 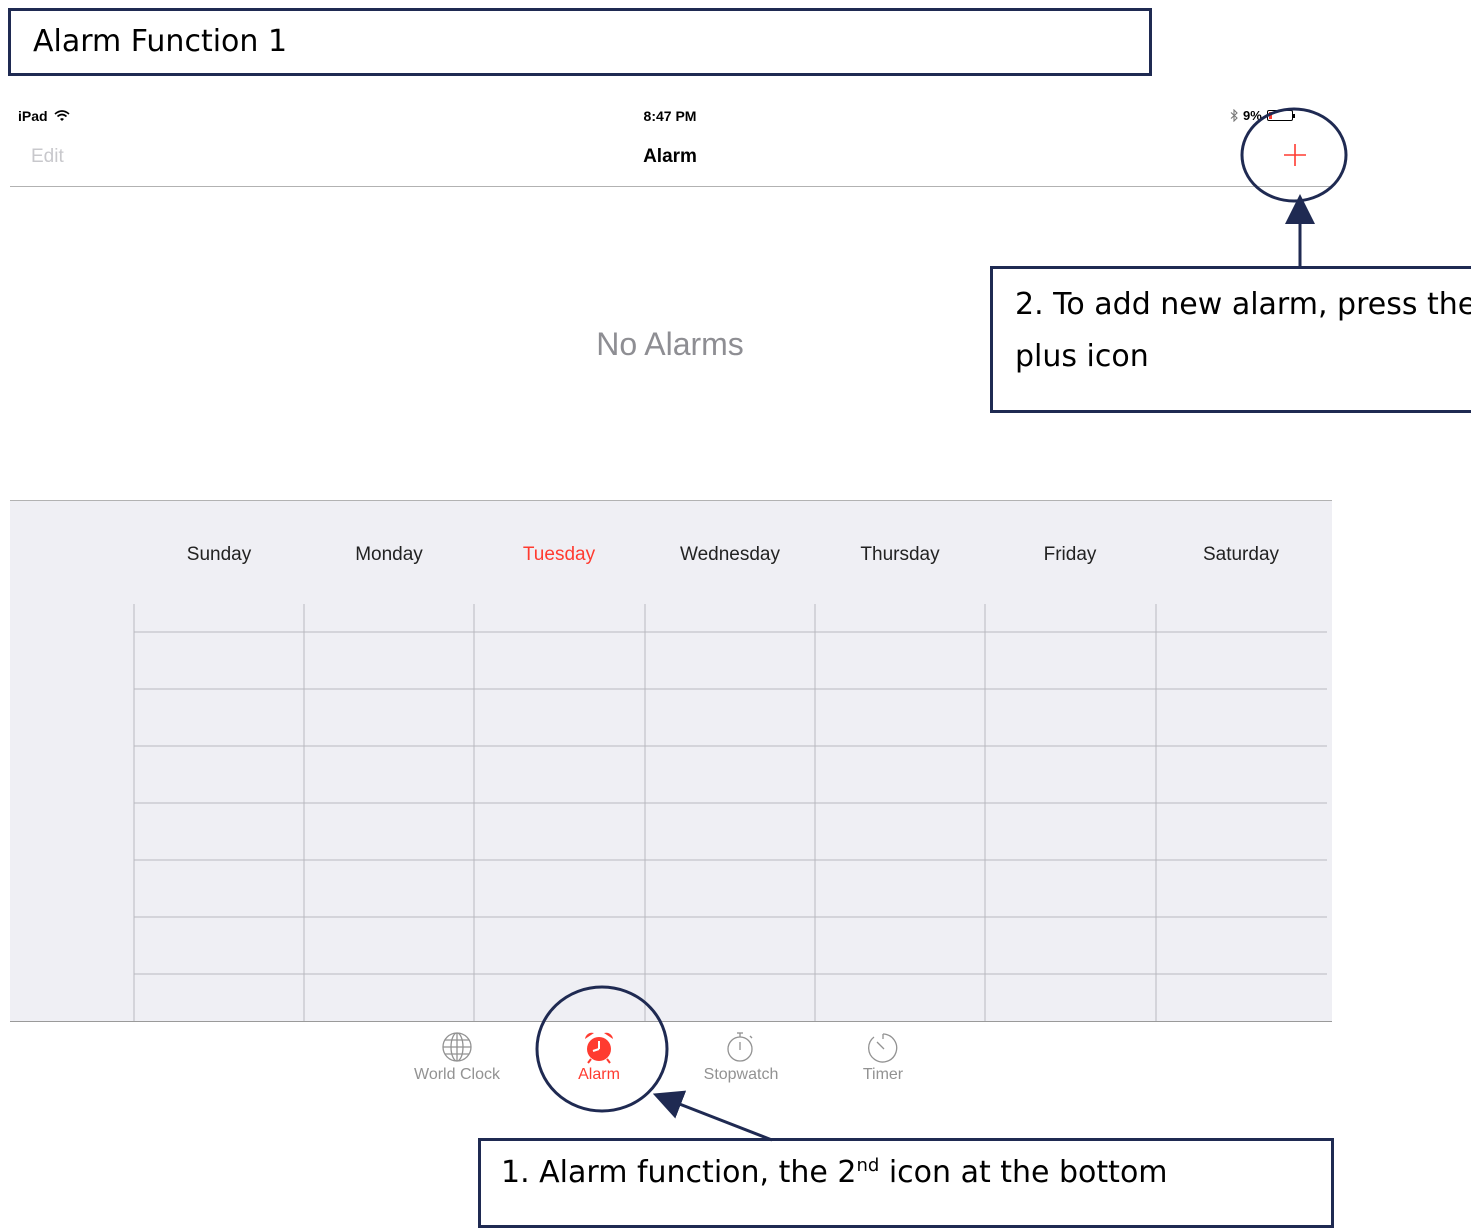 What do you see at coordinates (730, 554) in the screenshot?
I see `day-label: Wednesday` at bounding box center [730, 554].